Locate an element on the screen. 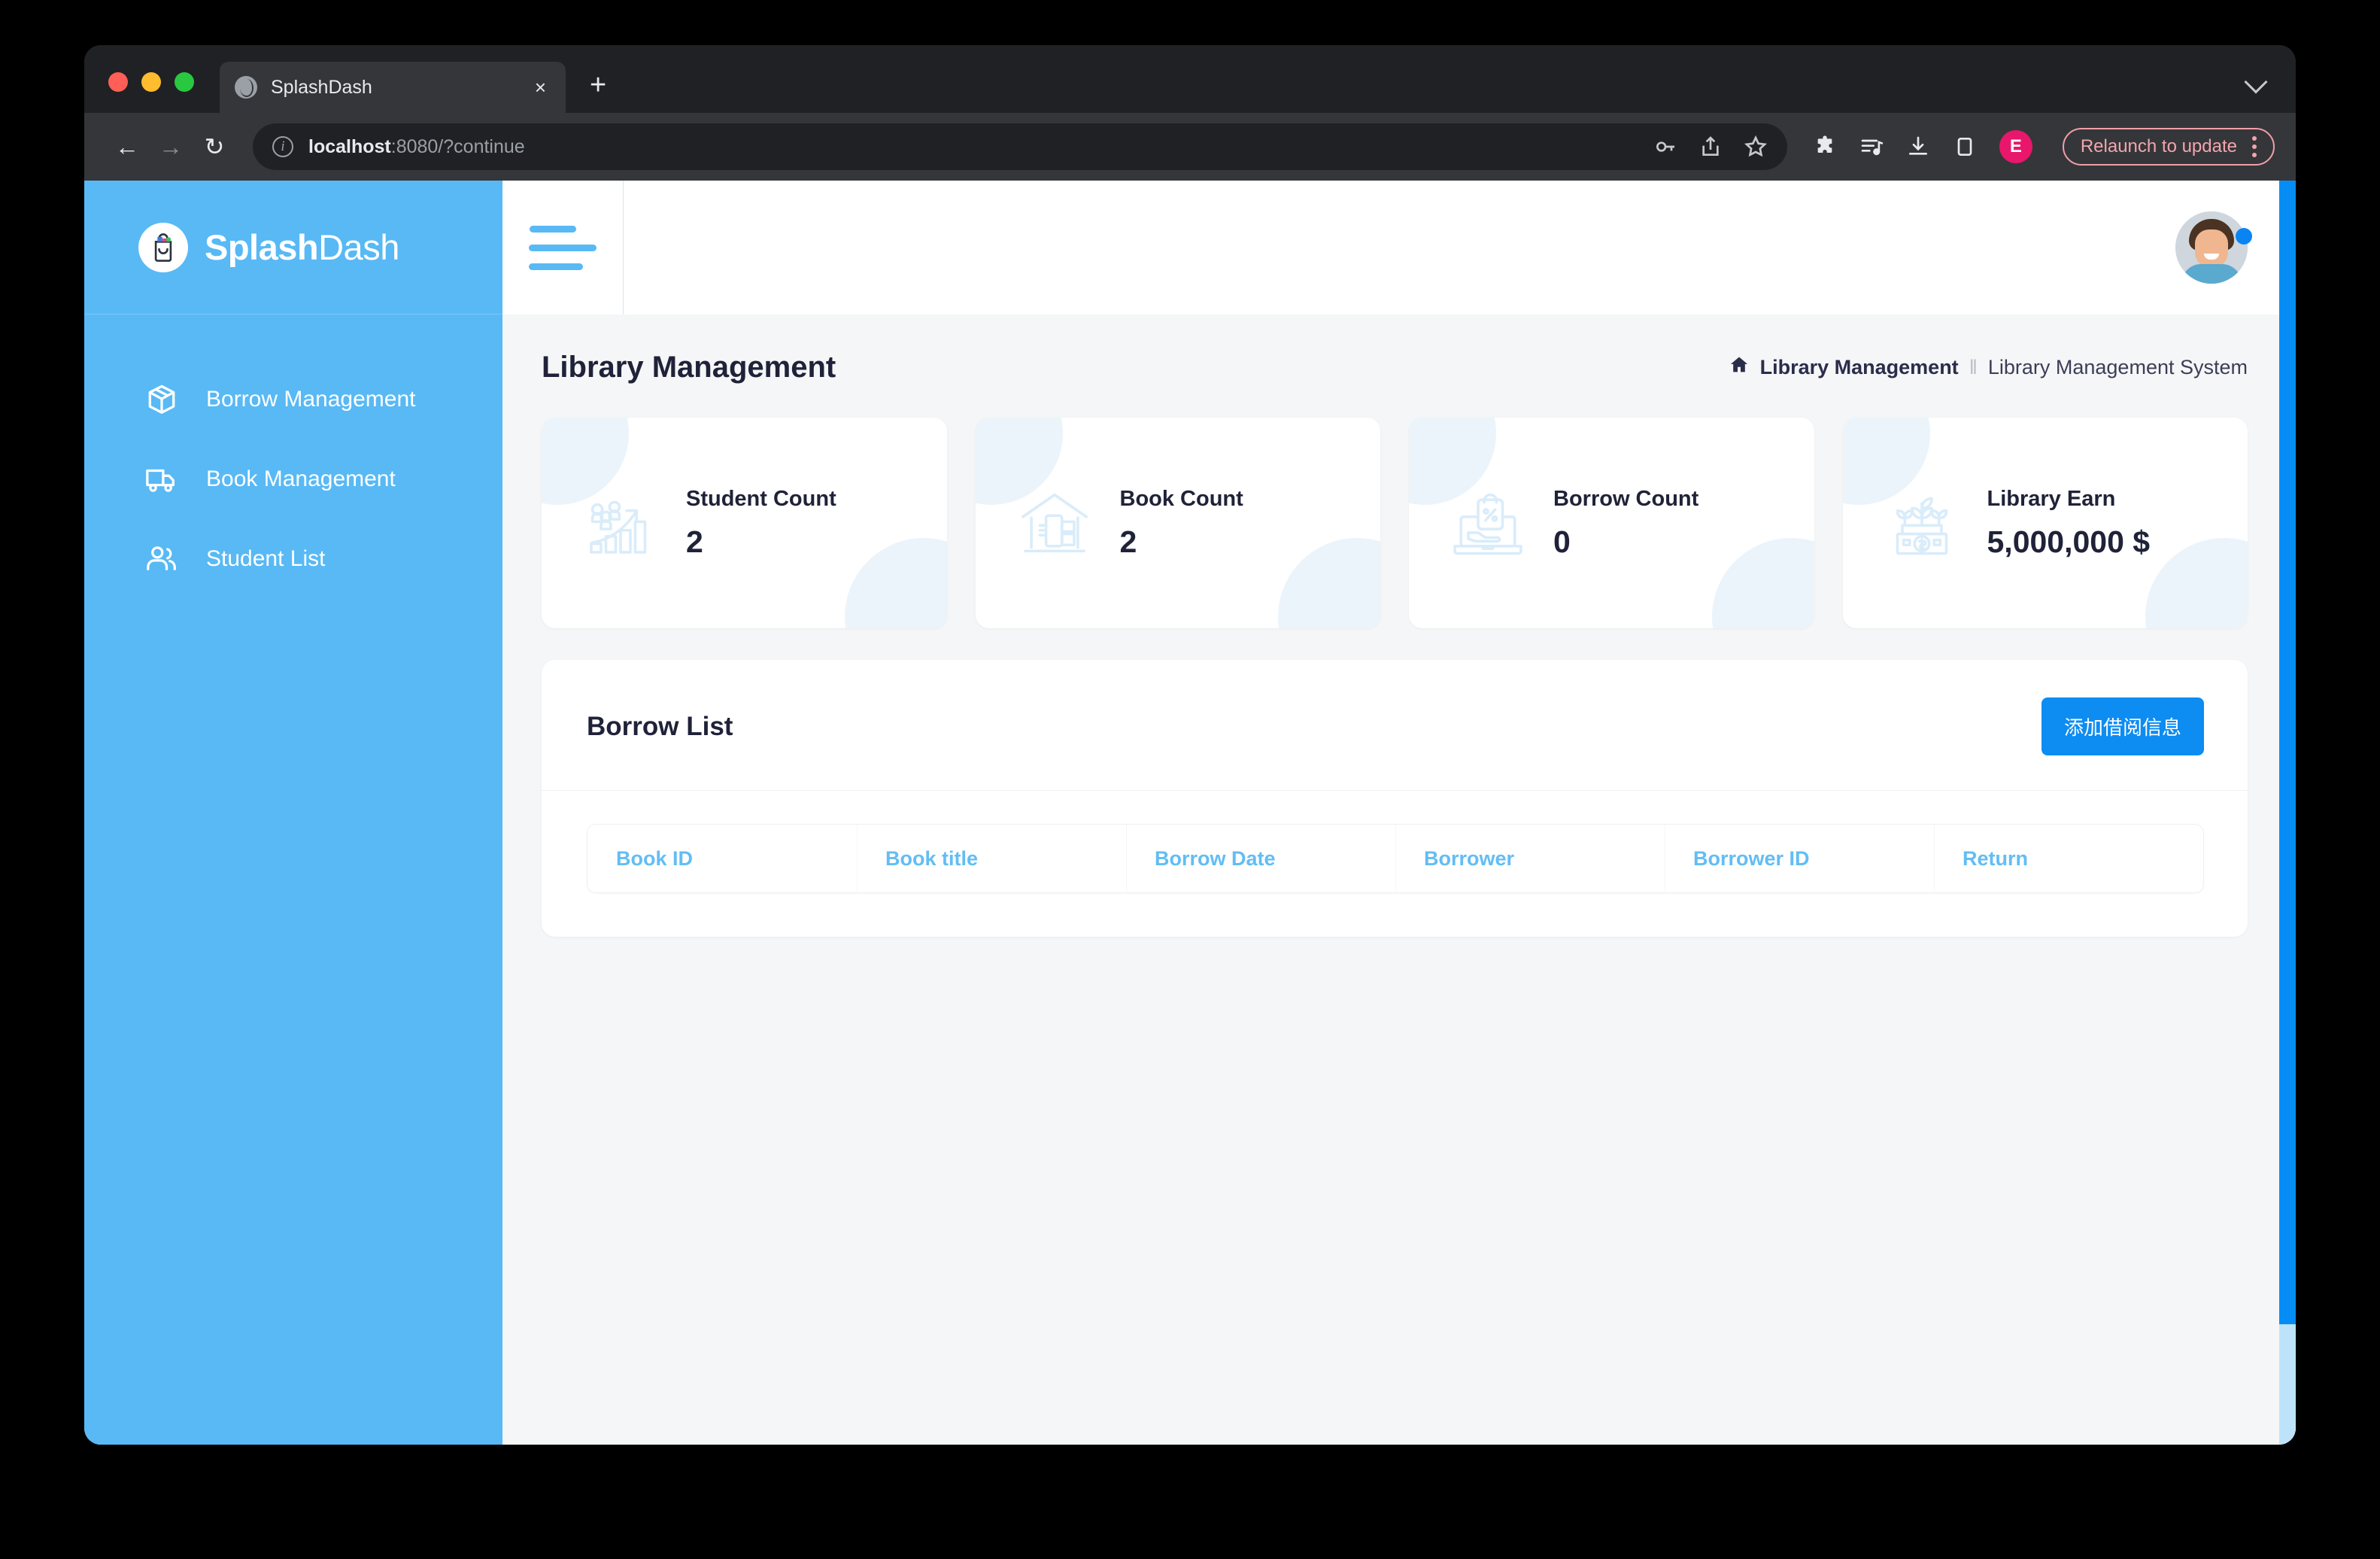 The height and width of the screenshot is (1559, 2380). minimize-window-button is located at coordinates (151, 82).